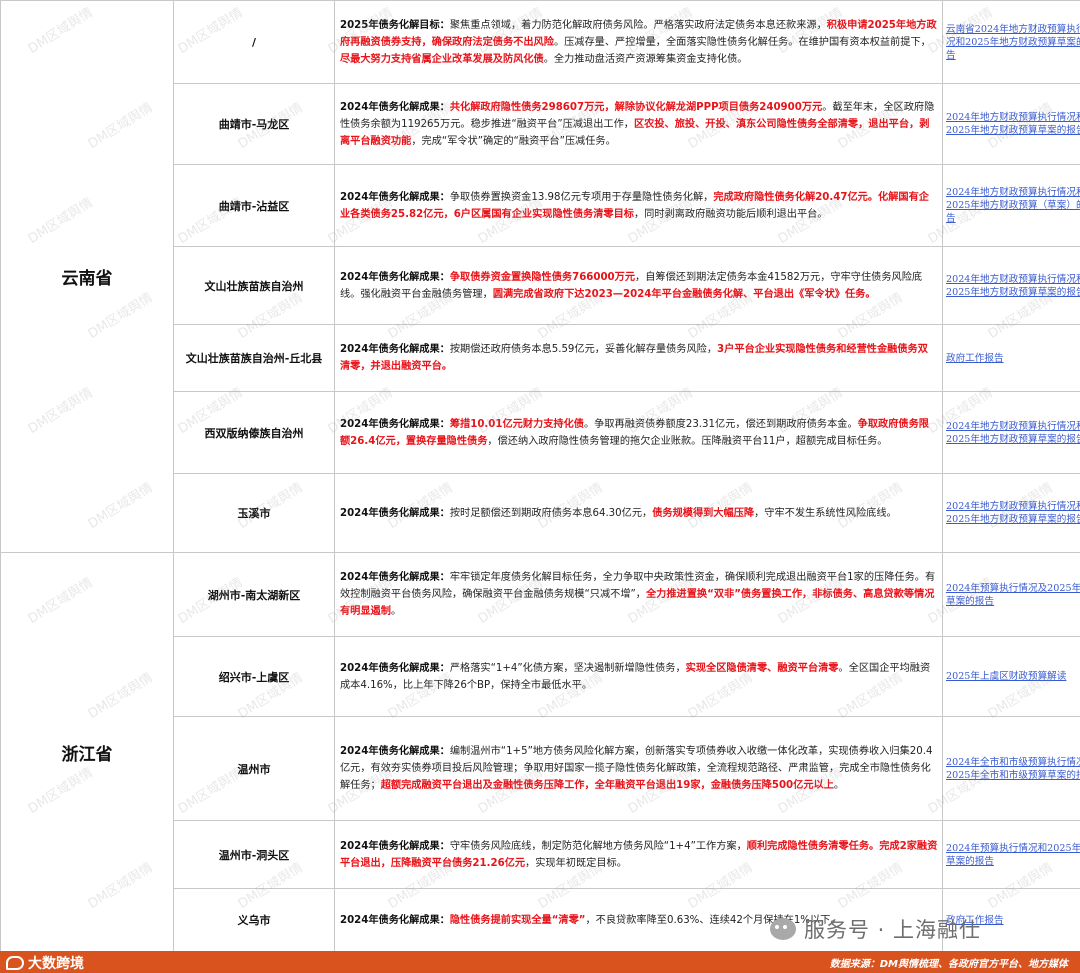 This screenshot has width=1080, height=973. Describe the element at coordinates (893, 930) in the screenshot. I see `official-account-name: 服务号 · 上海融仕` at that location.